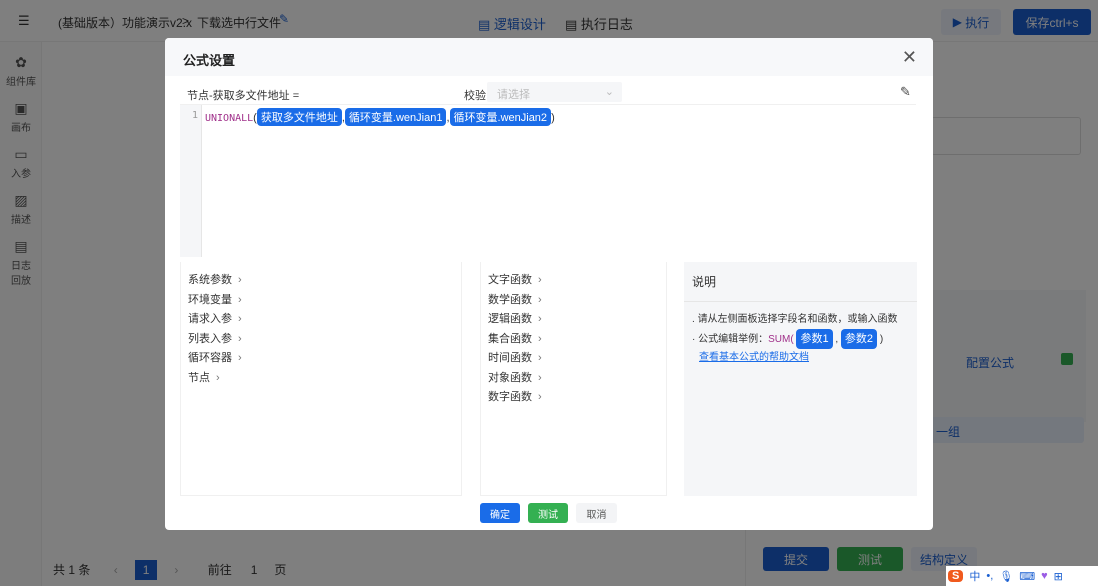 This screenshot has width=1098, height=586. Describe the element at coordinates (395, 117) in the screenshot. I see `formula-arg-chip: 循环变量.wenJian1` at that location.